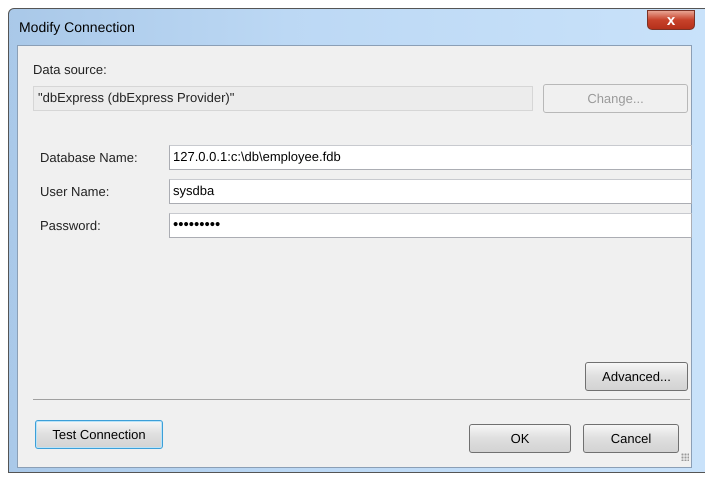 The image size is (705, 477). Describe the element at coordinates (430, 157) in the screenshot. I see `text-field: 127.0.0.1:c:\db\employee.fdb` at that location.